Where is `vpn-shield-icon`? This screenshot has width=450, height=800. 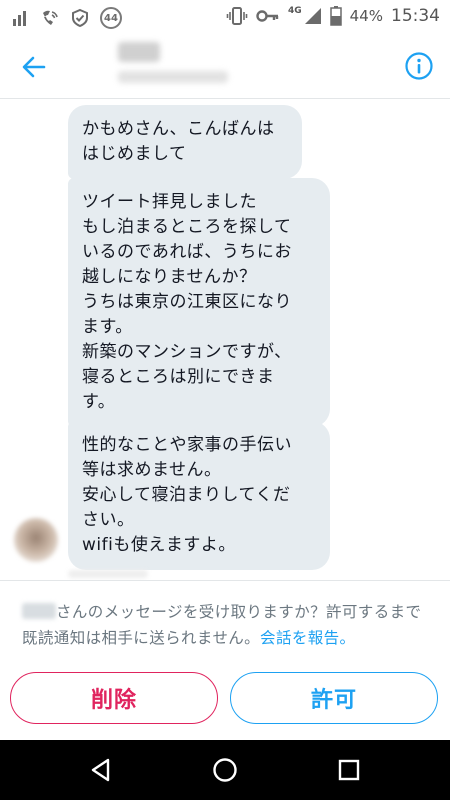
vpn-shield-icon is located at coordinates (80, 18).